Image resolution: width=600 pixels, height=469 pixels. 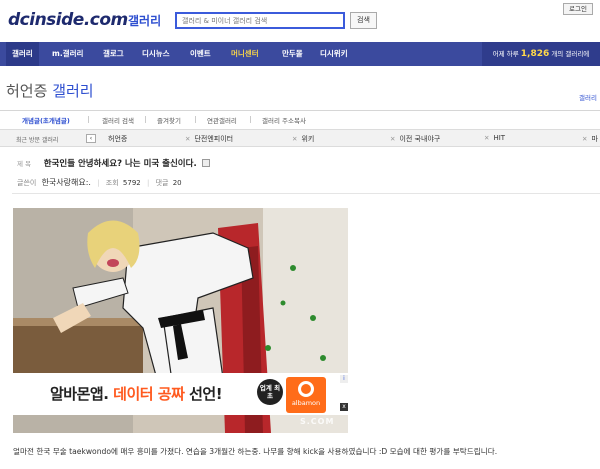 What do you see at coordinates (169, 120) in the screenshot?
I see `tab-favorites: 즐겨찾기` at bounding box center [169, 120].